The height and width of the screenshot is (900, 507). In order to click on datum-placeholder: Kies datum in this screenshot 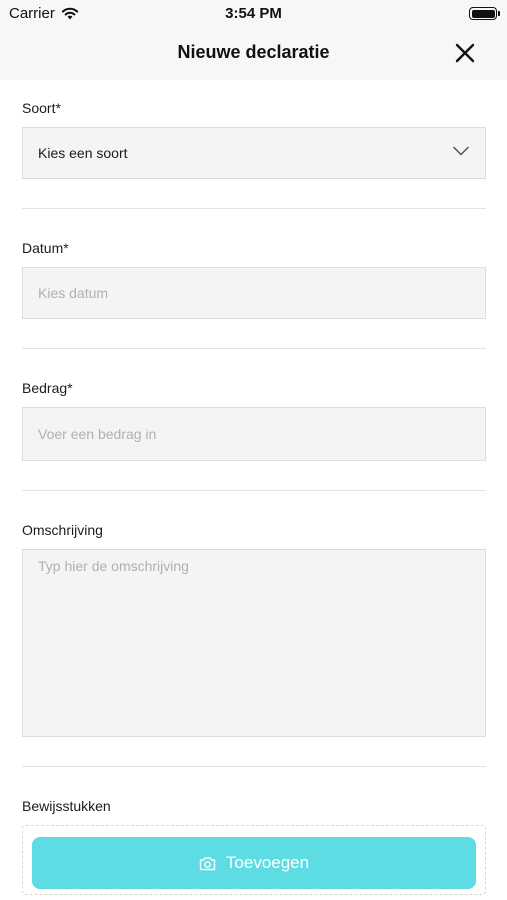, I will do `click(73, 293)`.